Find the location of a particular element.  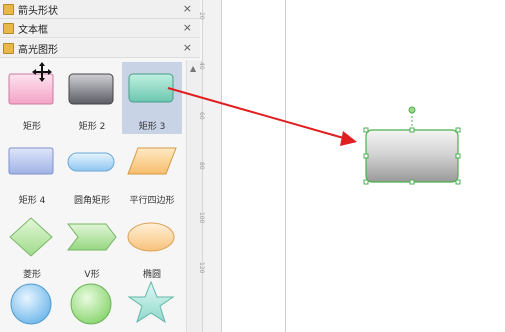

parallelogram-icon is located at coordinates (152, 161).